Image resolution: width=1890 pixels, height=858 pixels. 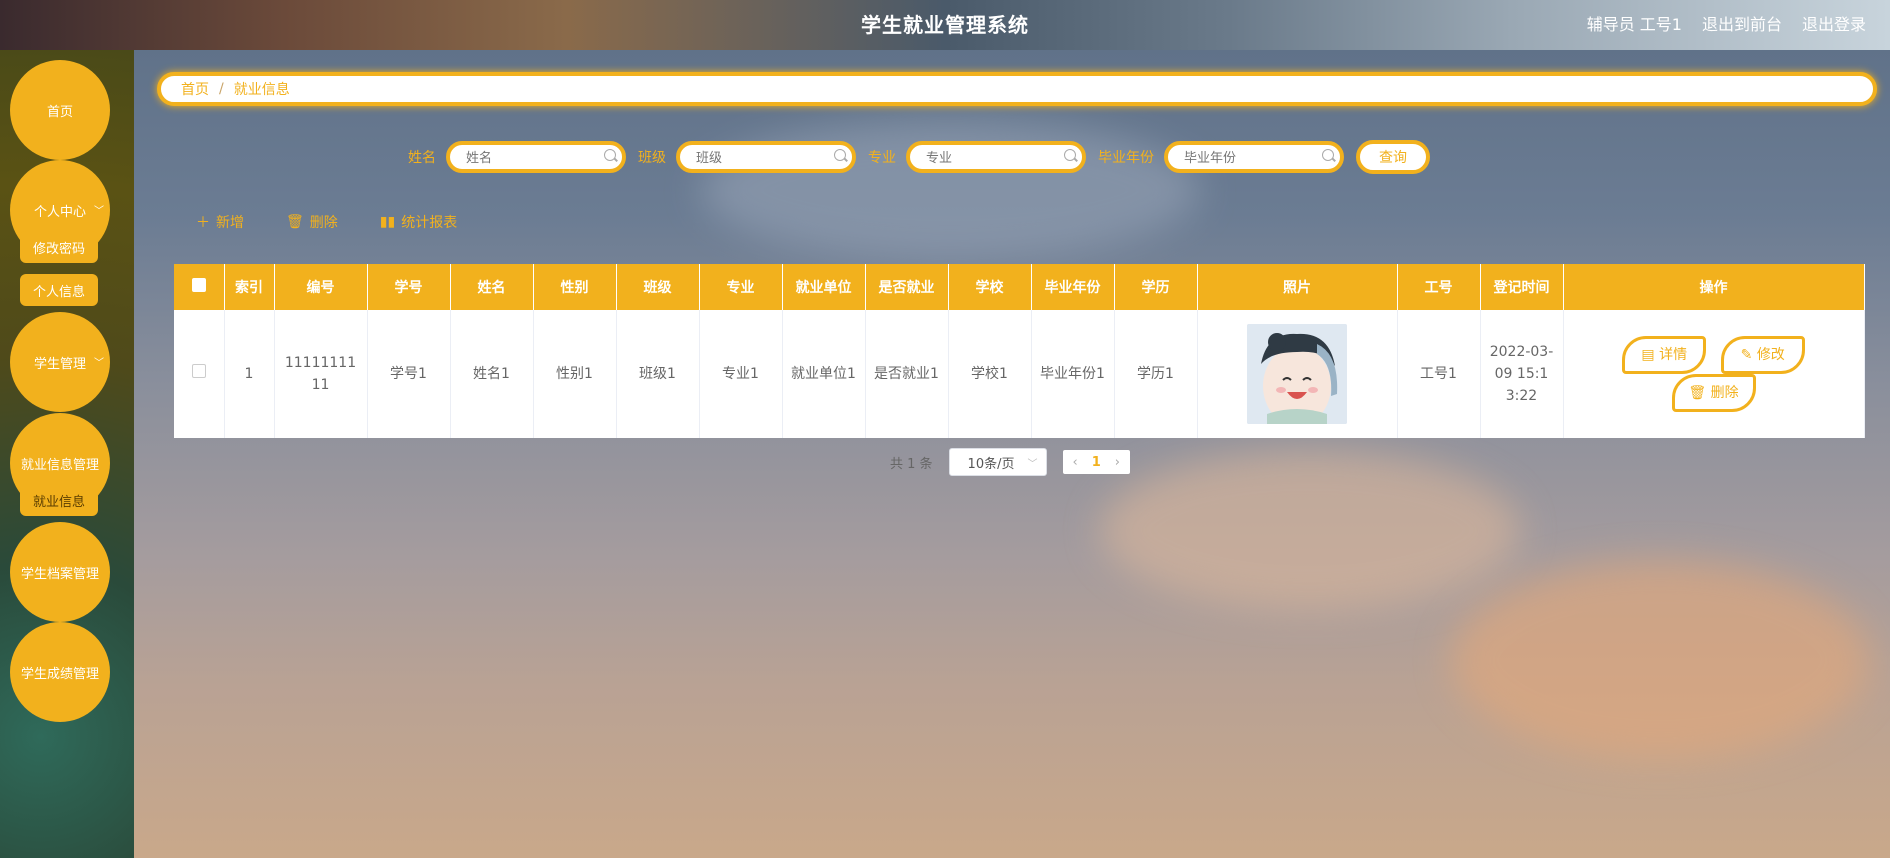 What do you see at coordinates (429, 223) in the screenshot?
I see `report-label: 统计报表` at bounding box center [429, 223].